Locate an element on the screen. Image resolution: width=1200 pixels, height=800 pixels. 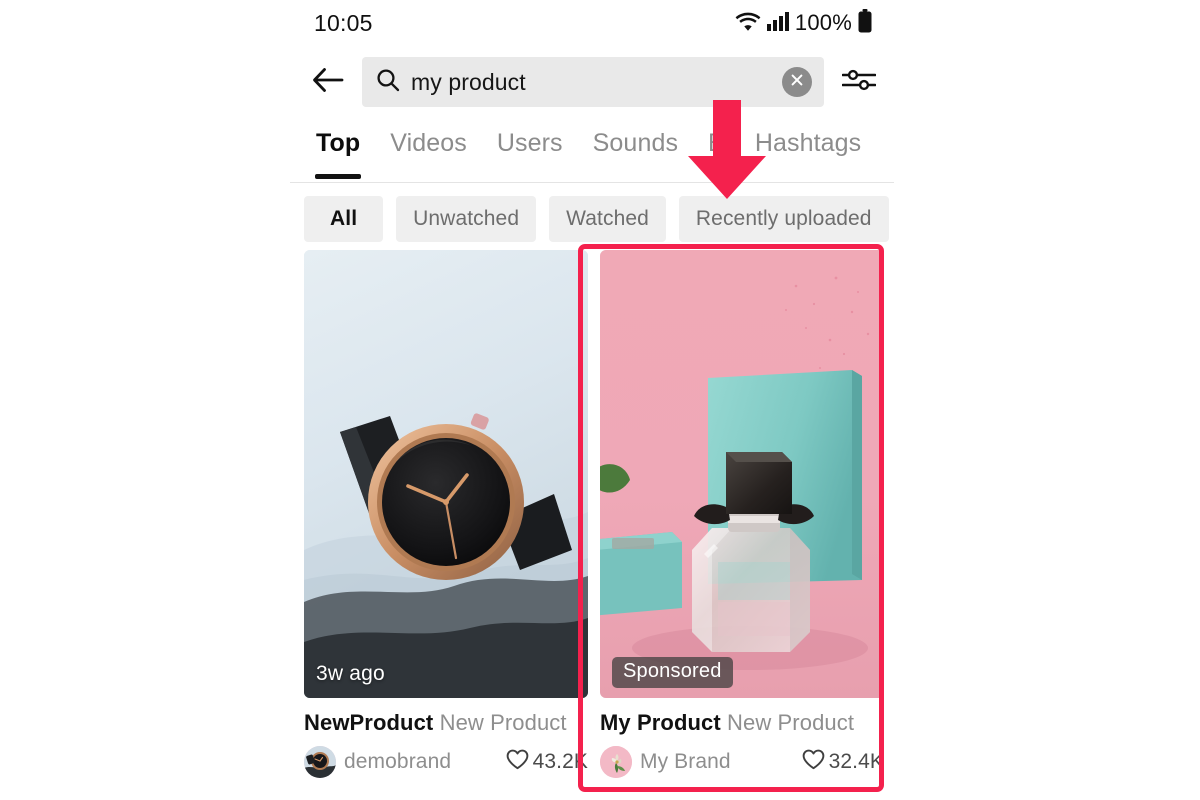
tabs-divider is located at coordinates (592, 182).